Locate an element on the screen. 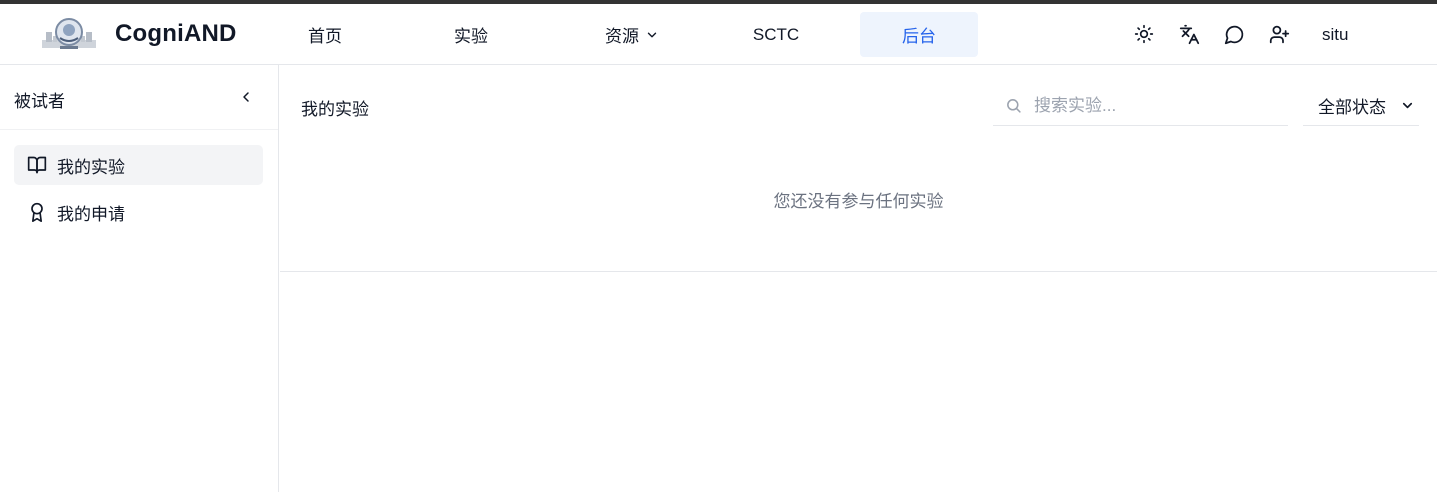 The height and width of the screenshot is (492, 1437). sidebar-item-my-experiments: 我的实验 is located at coordinates (138, 165).